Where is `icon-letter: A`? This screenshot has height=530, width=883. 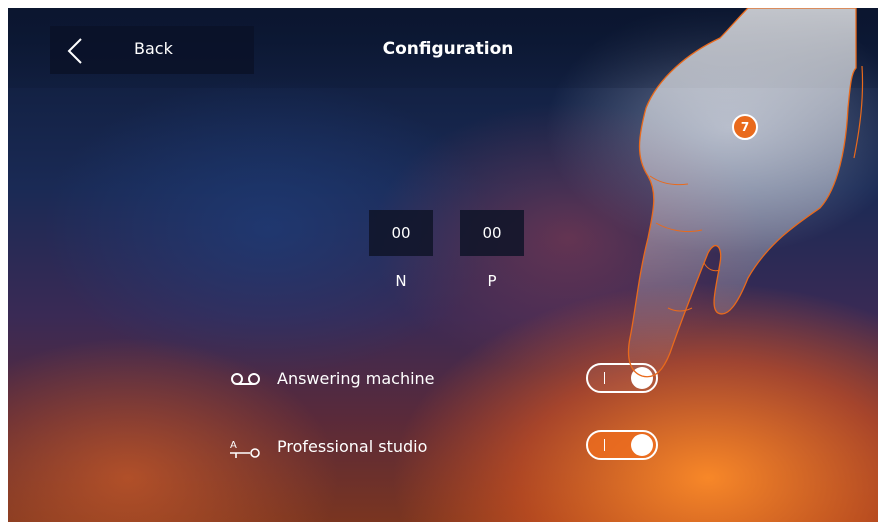
icon-letter: A is located at coordinates (233, 445).